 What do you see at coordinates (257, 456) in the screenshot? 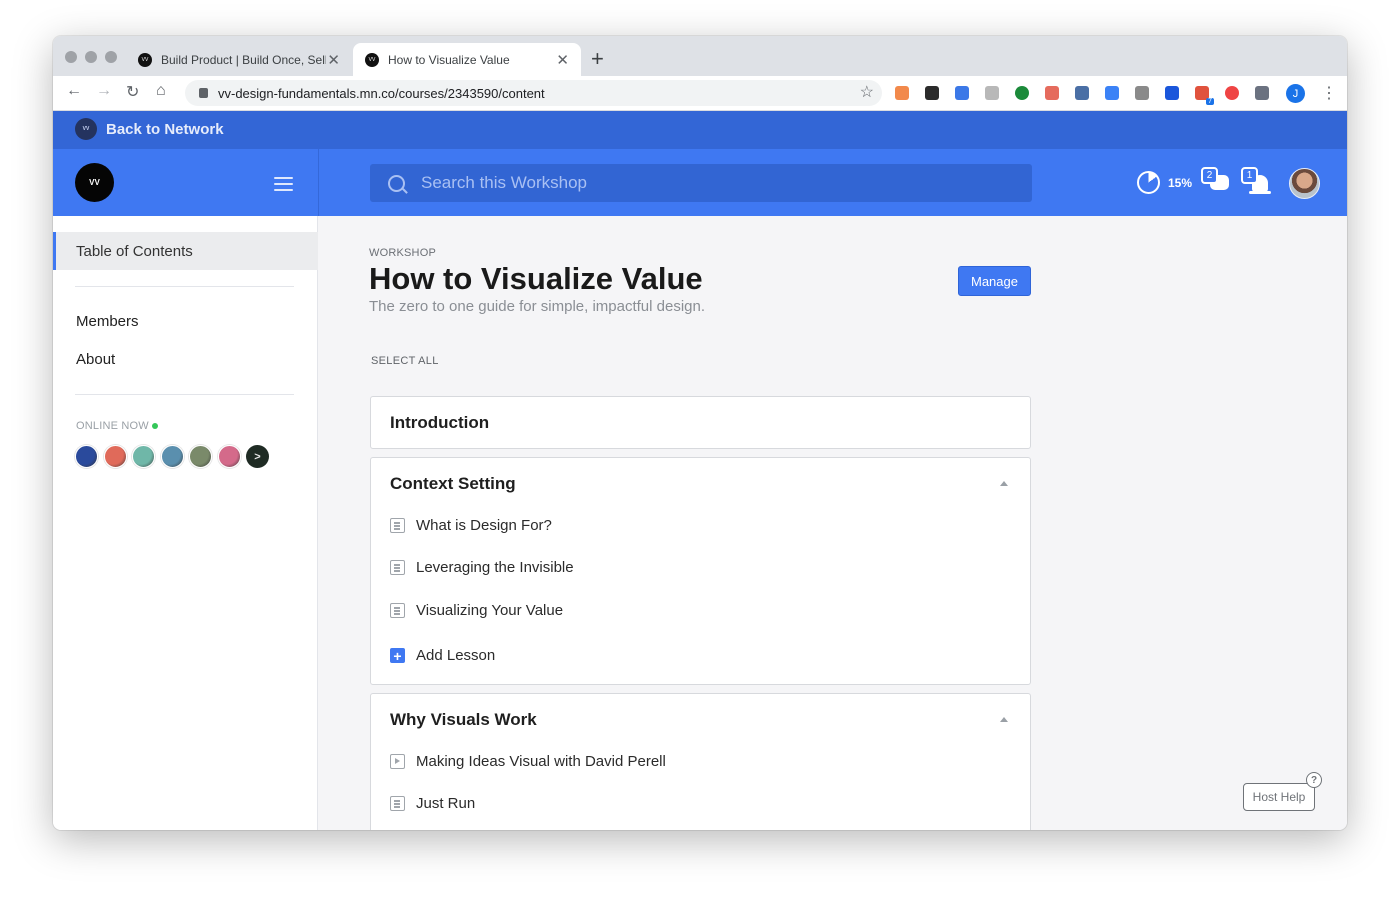
I see `show-more-online-button: >` at bounding box center [257, 456].